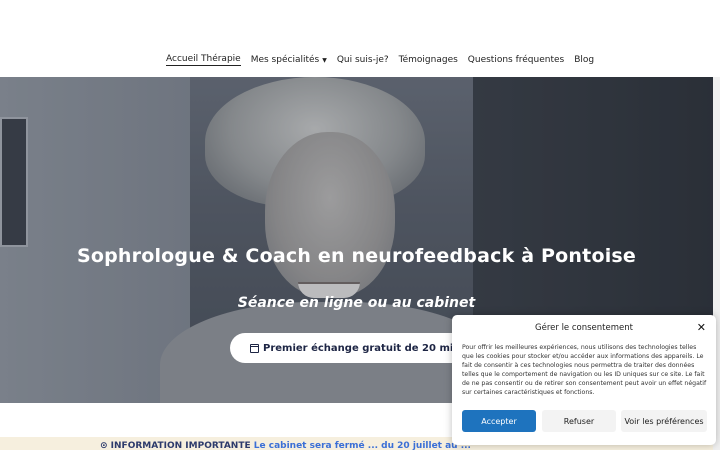  I want to click on menu-item-qui-suis-je: Qui suis-je?, so click(363, 60).